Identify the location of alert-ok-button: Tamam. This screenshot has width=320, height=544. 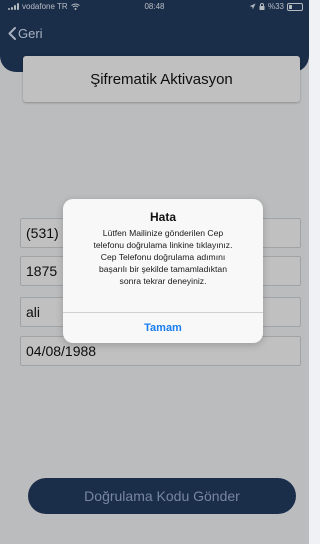
(163, 328).